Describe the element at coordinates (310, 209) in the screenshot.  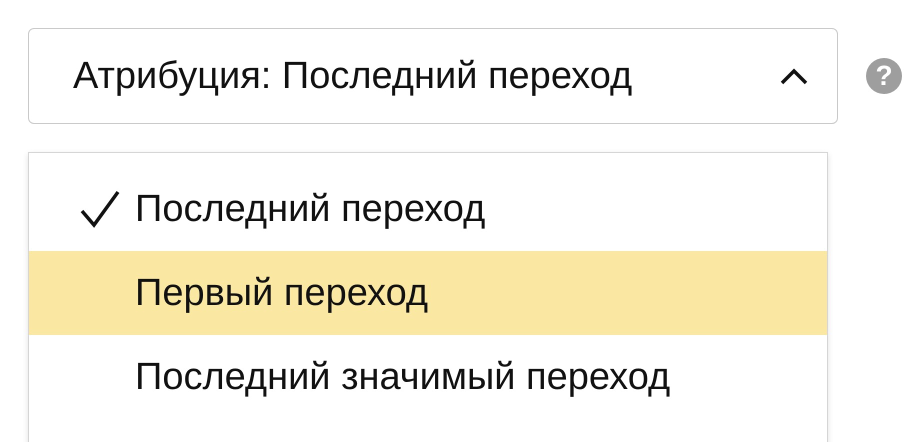
I see `menu-item-label: Последний переход` at that location.